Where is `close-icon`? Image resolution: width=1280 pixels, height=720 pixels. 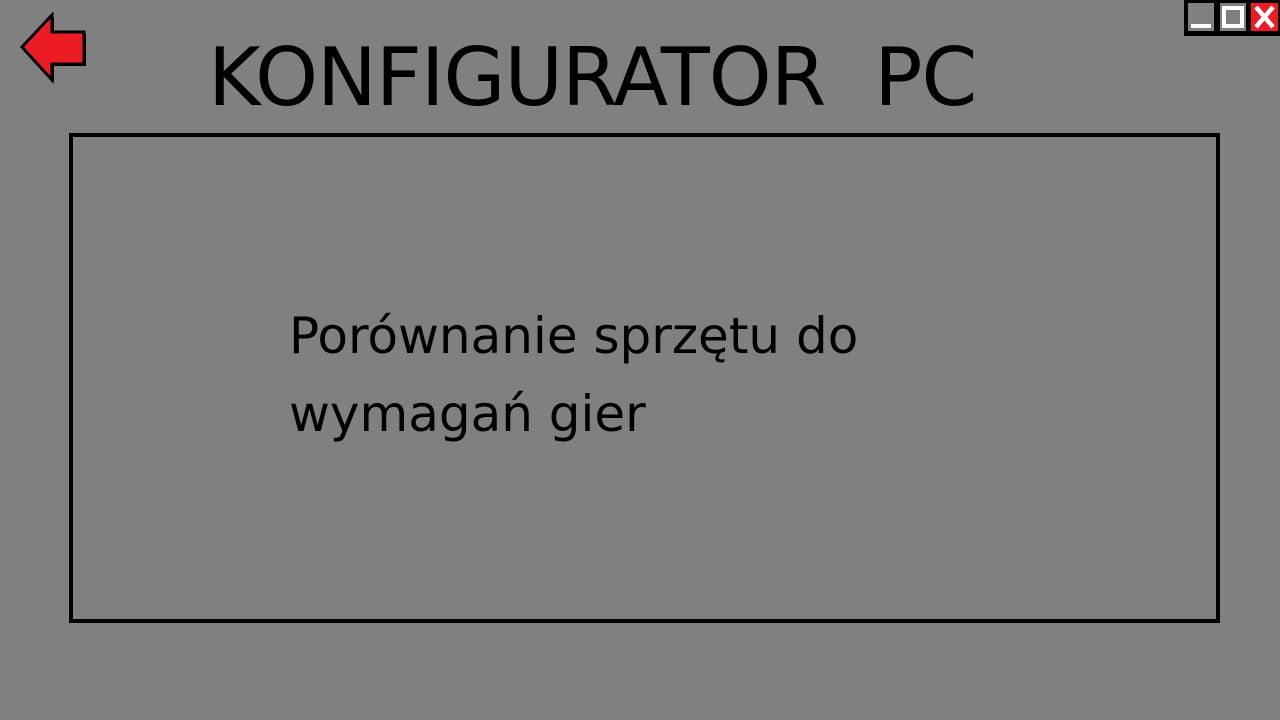
close-icon is located at coordinates (1264, 17).